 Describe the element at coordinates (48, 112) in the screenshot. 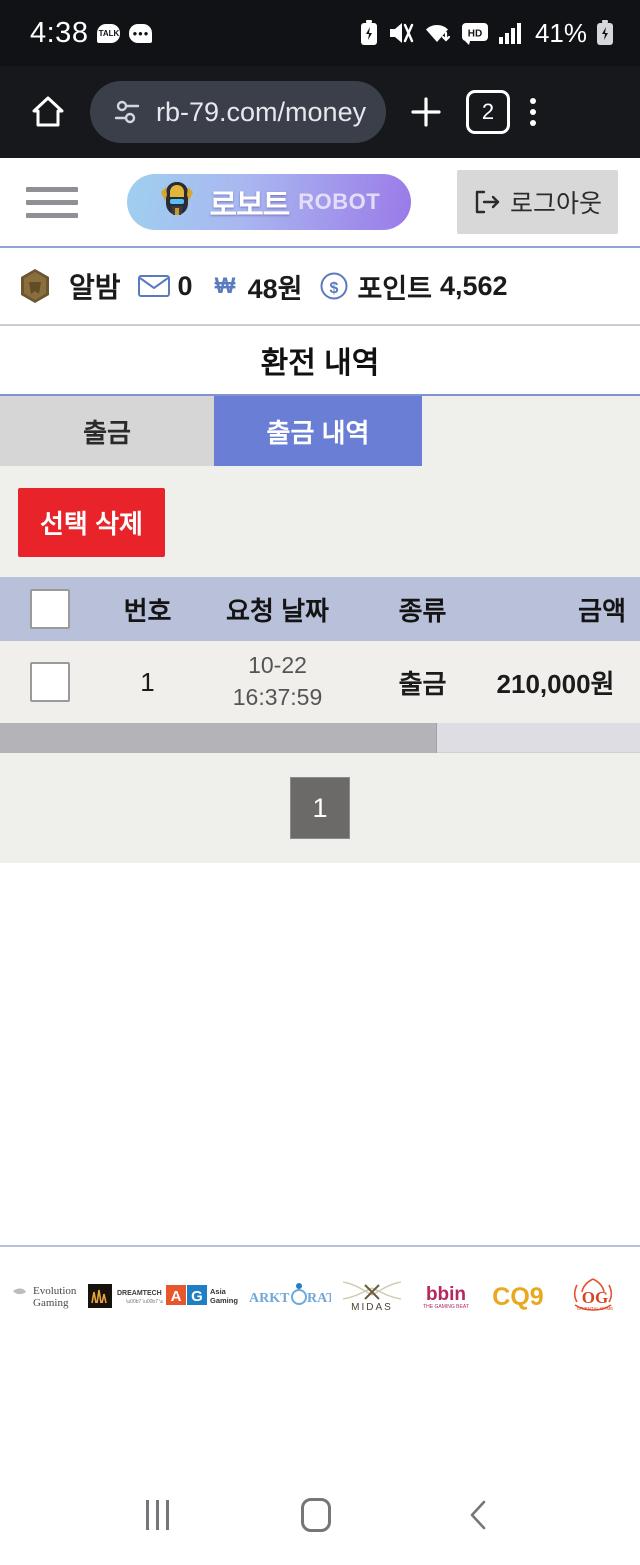

I see `home-icon` at that location.